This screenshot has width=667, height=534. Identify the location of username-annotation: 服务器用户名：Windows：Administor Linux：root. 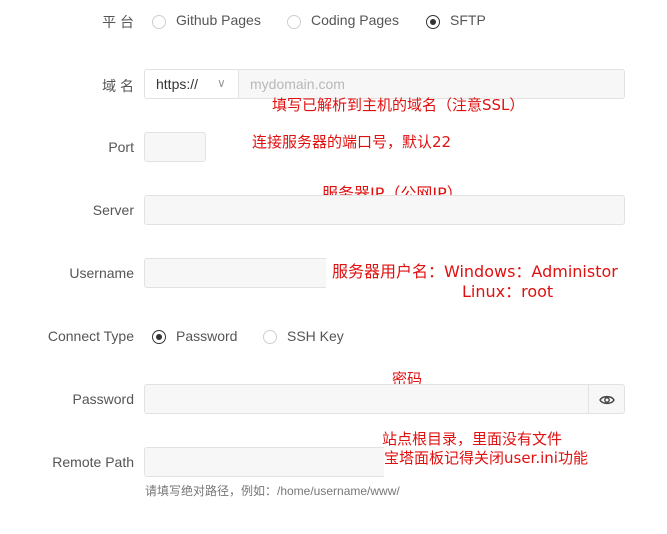
(483, 278).